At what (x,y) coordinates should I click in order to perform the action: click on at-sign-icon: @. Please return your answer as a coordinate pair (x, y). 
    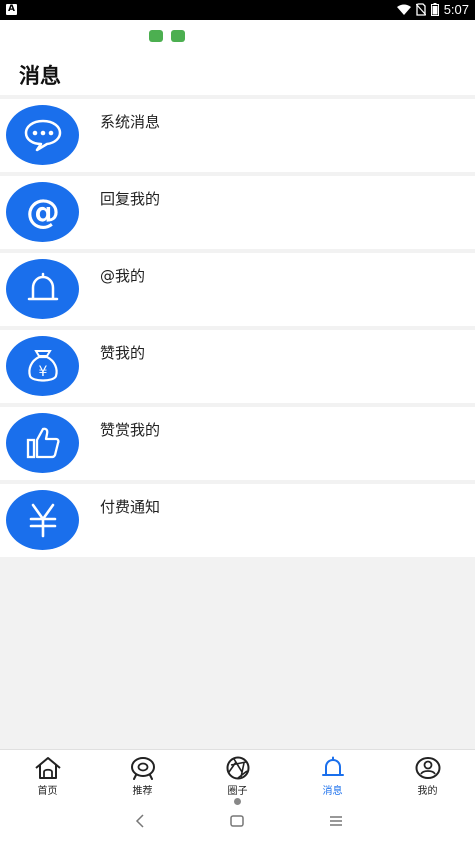
    Looking at the image, I should click on (42, 212).